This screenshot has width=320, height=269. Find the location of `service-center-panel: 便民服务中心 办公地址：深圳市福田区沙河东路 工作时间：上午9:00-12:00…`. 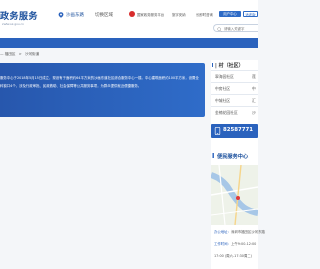

service-center-panel: 便民服务中心 办公地址：深圳市福田区沙河东路 工作时间：上午9:00-12:00… is located at coordinates (238, 207).